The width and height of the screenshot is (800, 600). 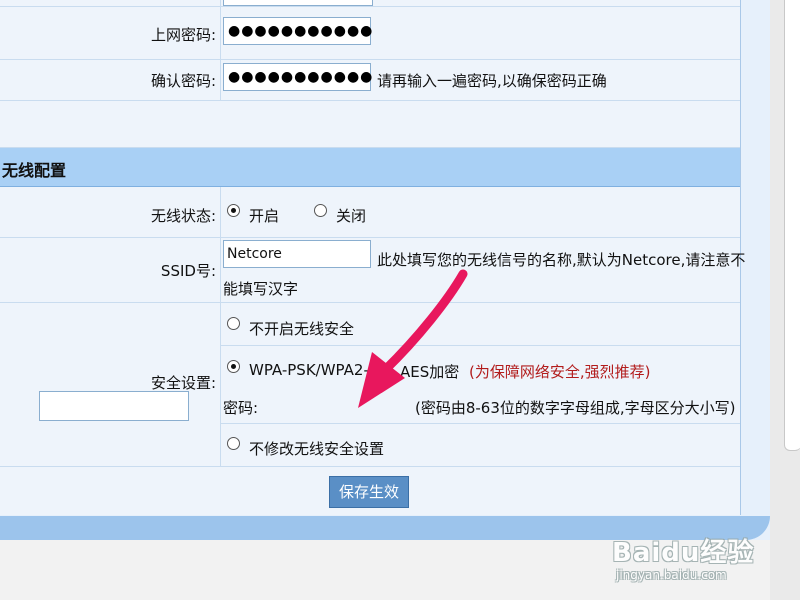 What do you see at coordinates (233, 210) in the screenshot?
I see `status-on-radio` at bounding box center [233, 210].